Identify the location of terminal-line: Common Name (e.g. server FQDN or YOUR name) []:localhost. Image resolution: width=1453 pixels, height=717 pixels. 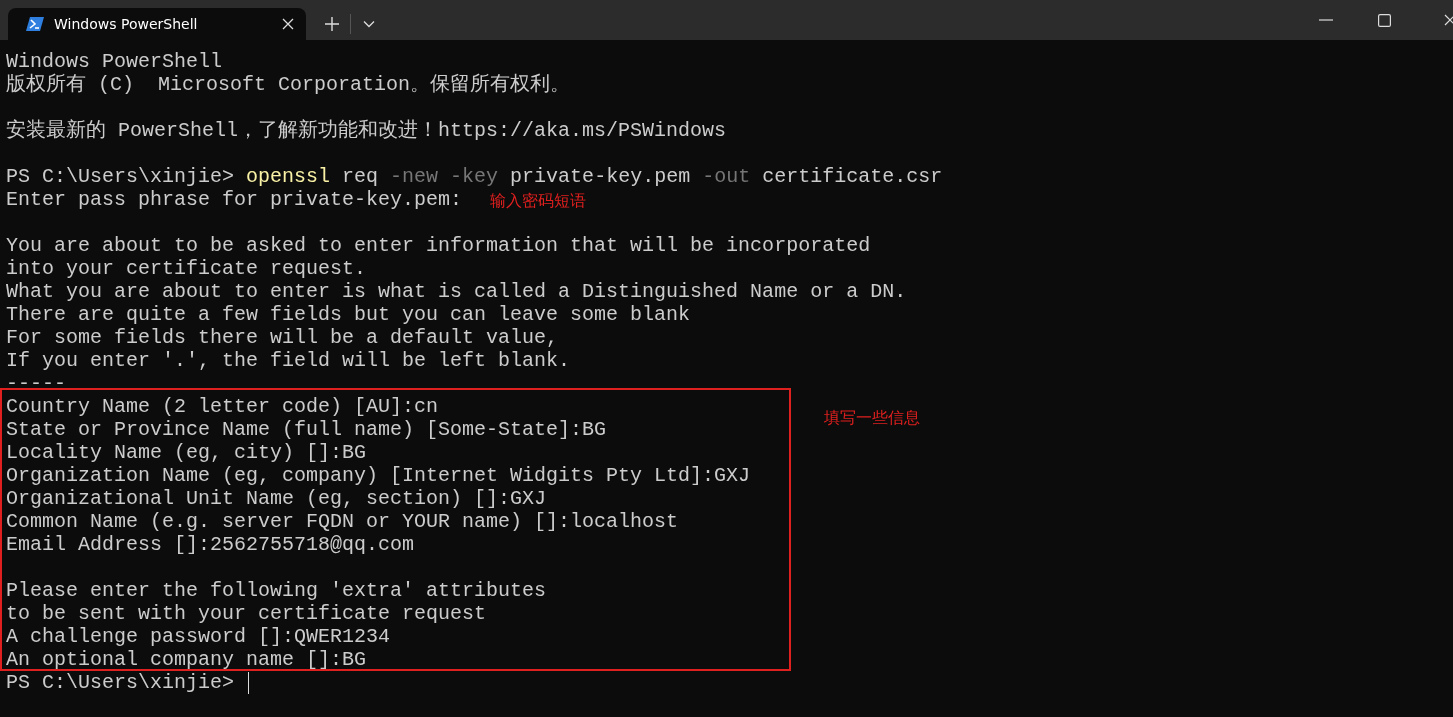
(342, 521).